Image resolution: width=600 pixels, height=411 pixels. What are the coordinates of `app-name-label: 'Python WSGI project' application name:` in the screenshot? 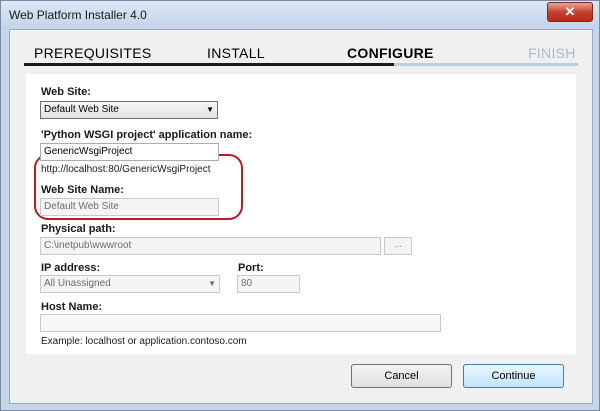 It's located at (147, 135).